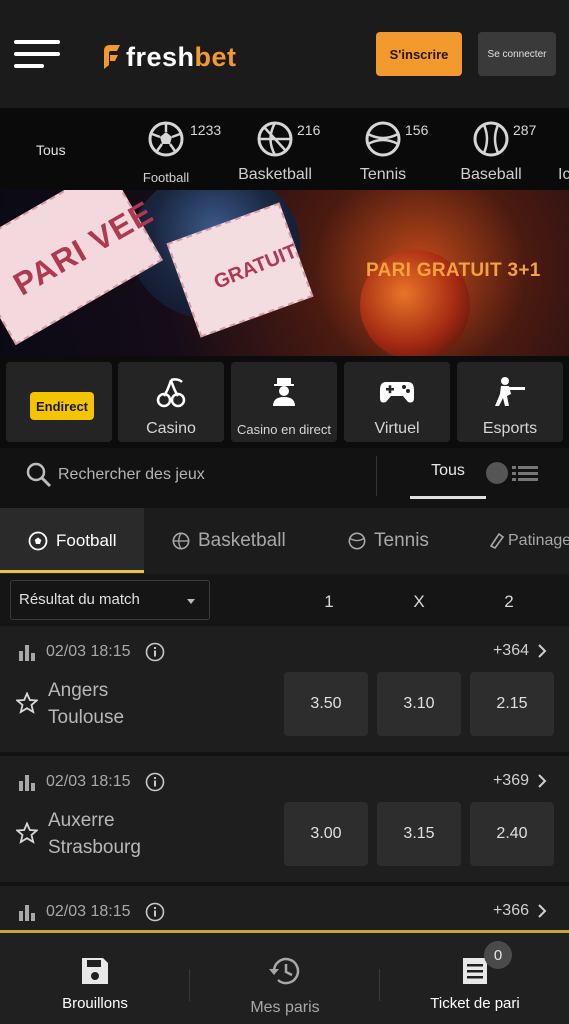 This screenshot has height=1024, width=569. Describe the element at coordinates (78, 690) in the screenshot. I see `team-home: Angers` at that location.